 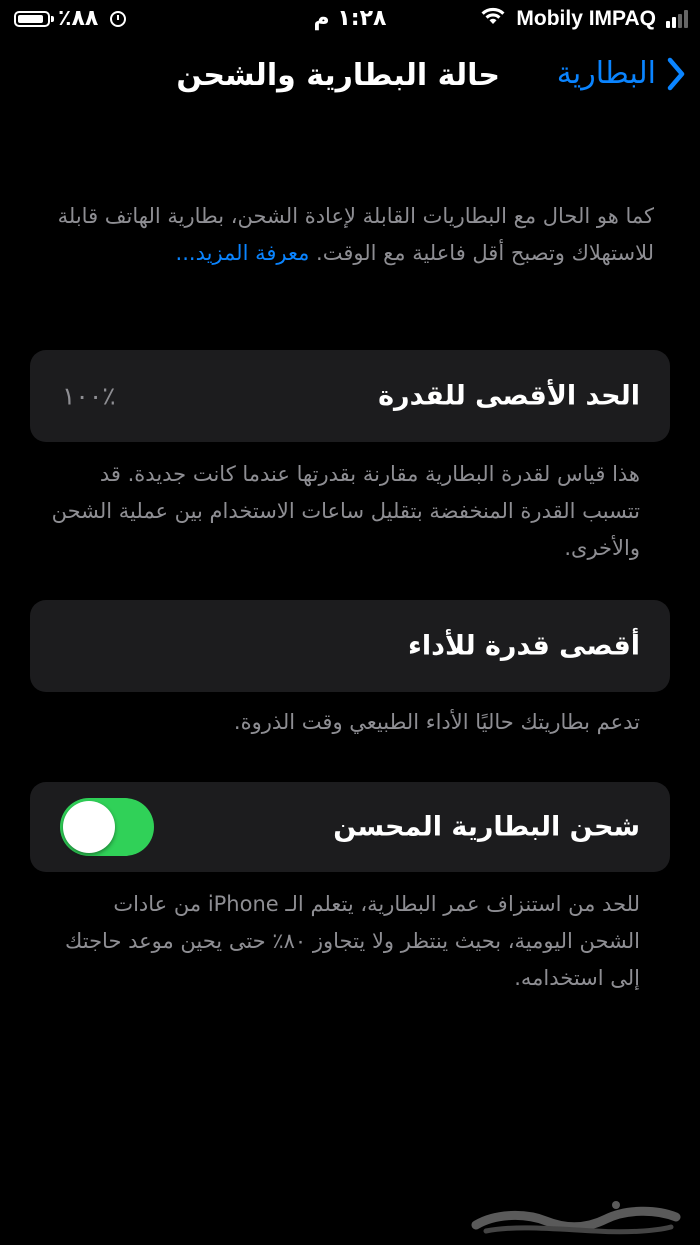 I want to click on max-capacity-row: الحد الأقصى للقدرة ٪١٠٠, so click(x=350, y=396).